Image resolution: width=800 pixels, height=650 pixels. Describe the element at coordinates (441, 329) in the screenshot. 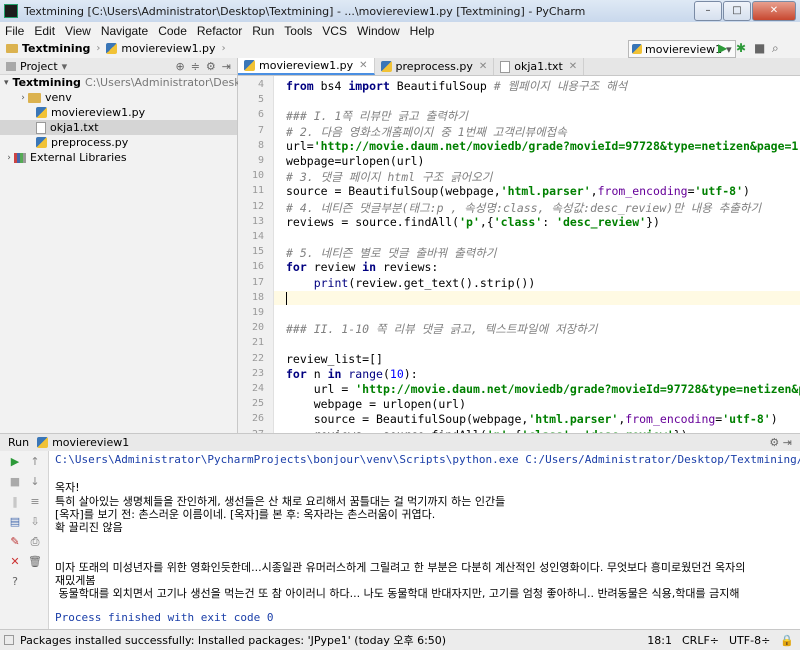

I see `code-line: ### II. 1-10 쪽 리뷰 댓글 긁고, 텍스트파일에 저장하기` at that location.